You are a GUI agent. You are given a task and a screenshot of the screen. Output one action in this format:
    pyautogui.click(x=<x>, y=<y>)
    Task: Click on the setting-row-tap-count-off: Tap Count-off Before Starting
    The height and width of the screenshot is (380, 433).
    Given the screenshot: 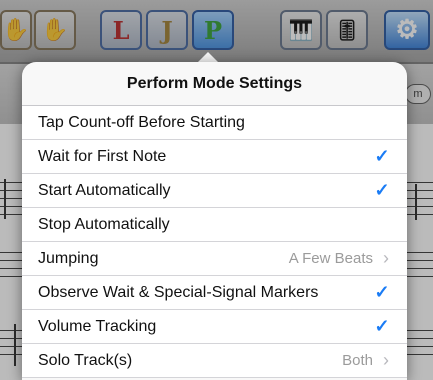 What is the action you would take?
    pyautogui.click(x=214, y=123)
    